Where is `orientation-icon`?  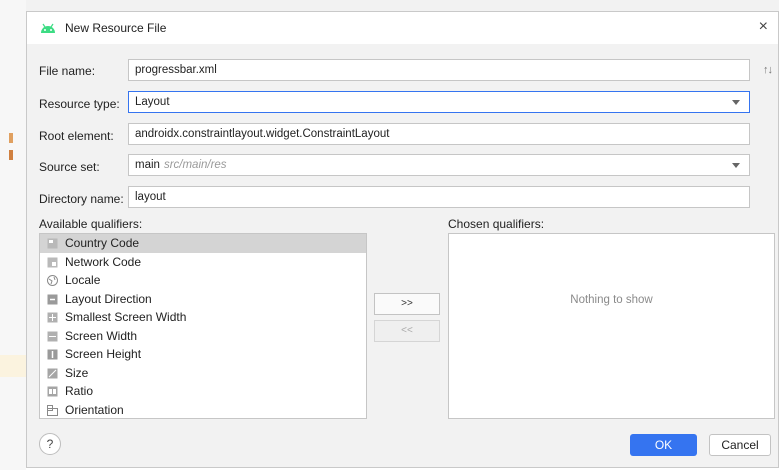
orientation-icon is located at coordinates (52, 410).